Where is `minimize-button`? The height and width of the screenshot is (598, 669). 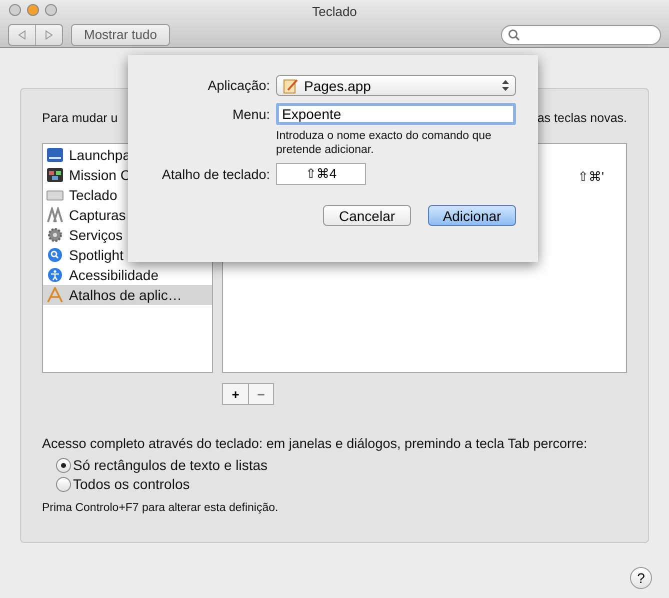
minimize-button is located at coordinates (33, 10).